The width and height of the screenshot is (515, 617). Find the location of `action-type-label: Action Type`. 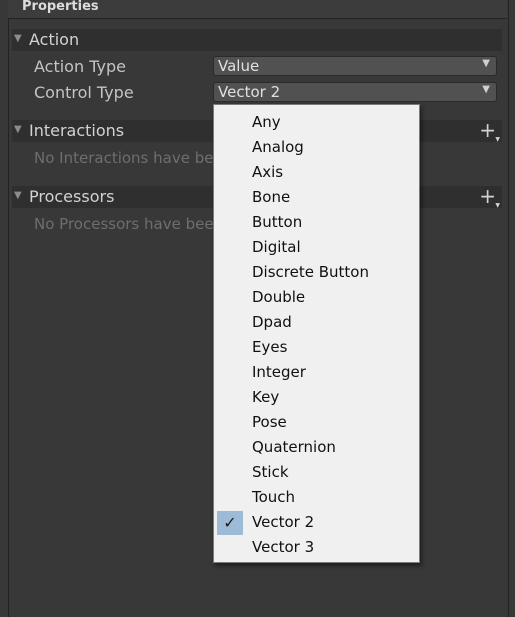

action-type-label: Action Type is located at coordinates (80, 66).